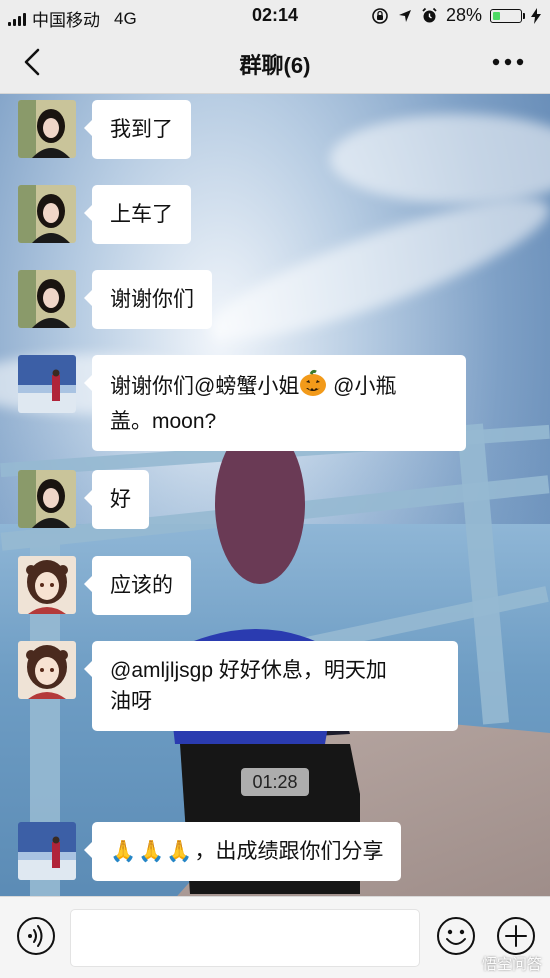 The height and width of the screenshot is (978, 550). I want to click on message-row: @amljljsgp 好好休息，明天加 油呀, so click(238, 686).